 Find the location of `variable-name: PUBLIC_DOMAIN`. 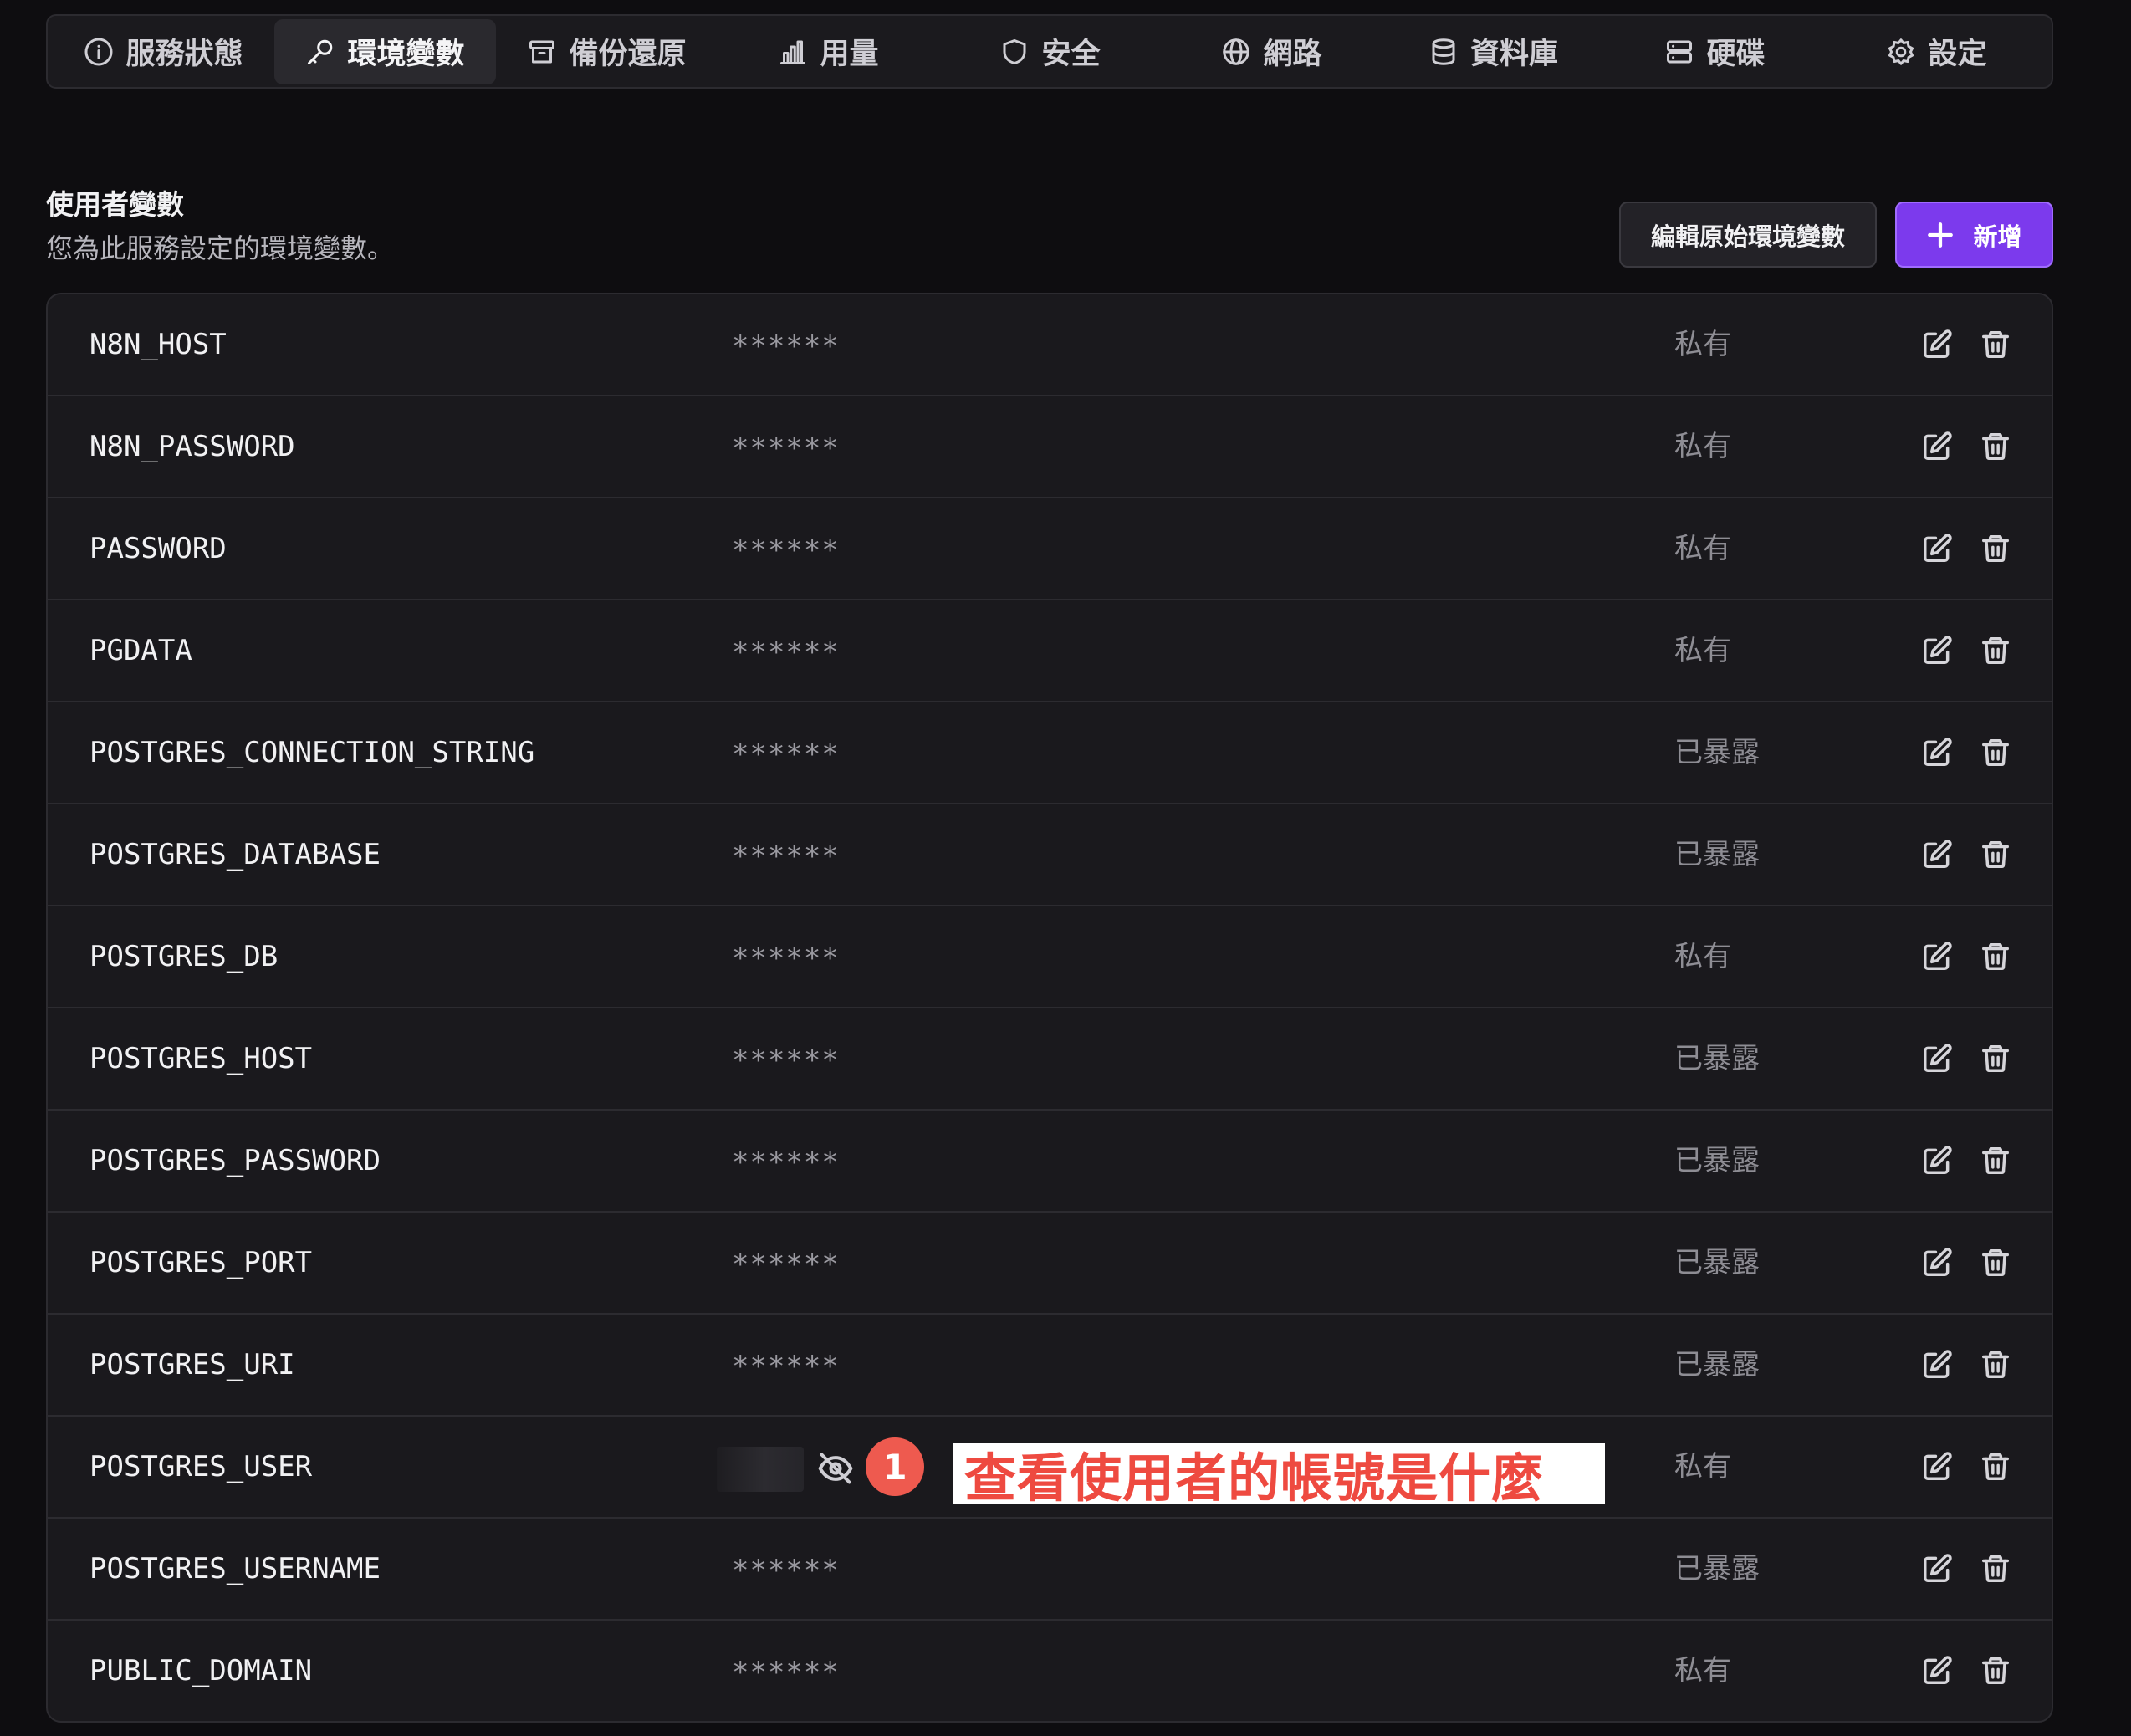

variable-name: PUBLIC_DOMAIN is located at coordinates (200, 1671).